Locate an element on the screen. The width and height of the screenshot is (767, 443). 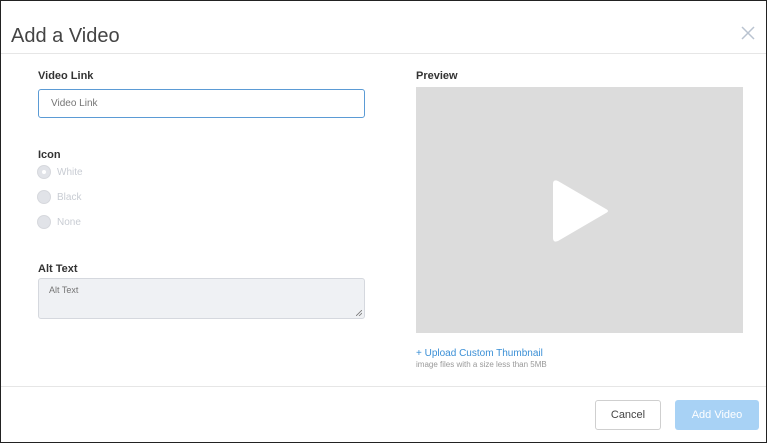
alt-text-input is located at coordinates (201, 298).